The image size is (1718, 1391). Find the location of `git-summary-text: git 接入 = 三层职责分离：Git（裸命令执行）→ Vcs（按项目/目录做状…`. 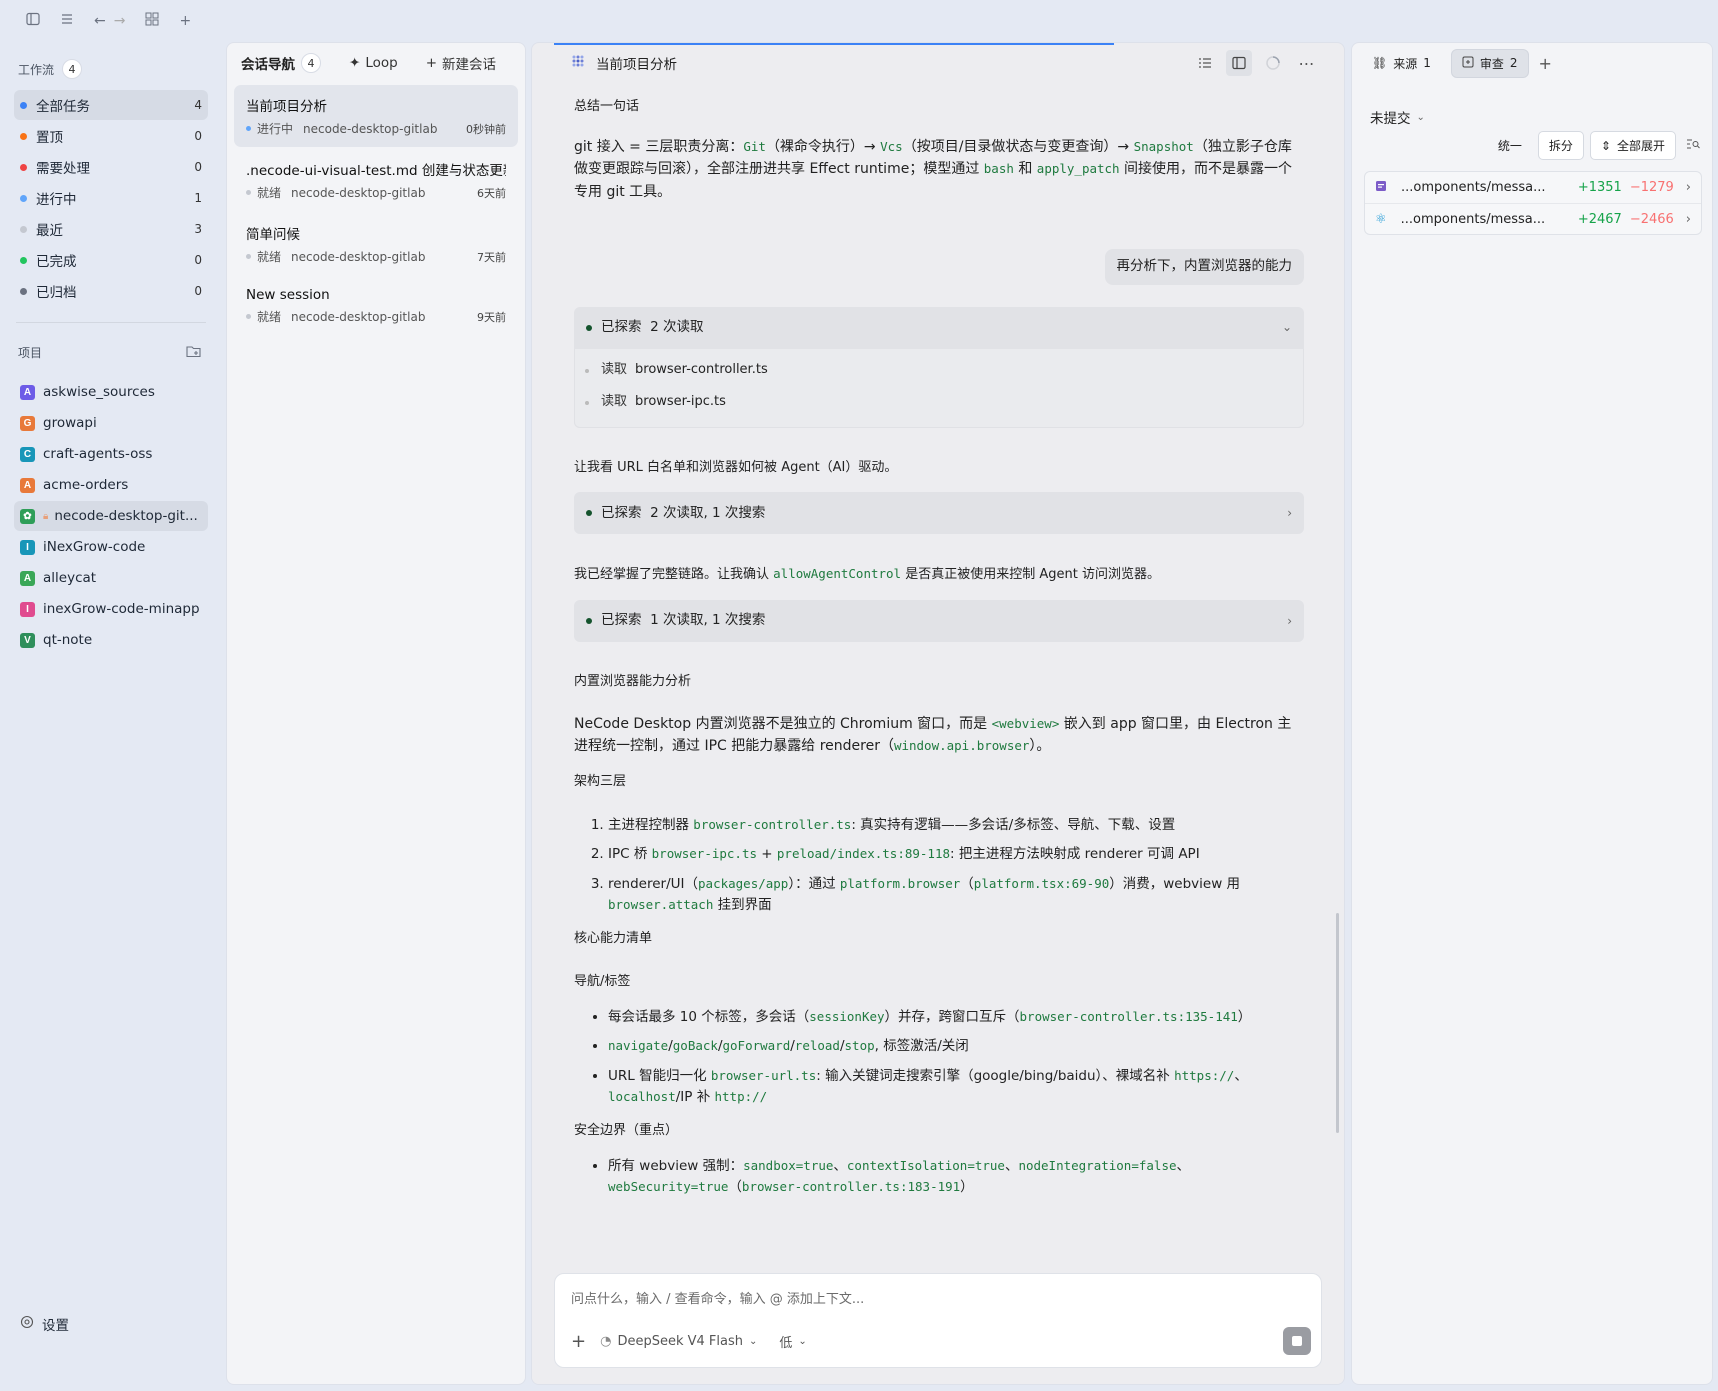

git-summary-text: git 接入 = 三层职责分离：Git（裸命令执行）→ Vcs（按项目/目录做状… is located at coordinates (939, 169).